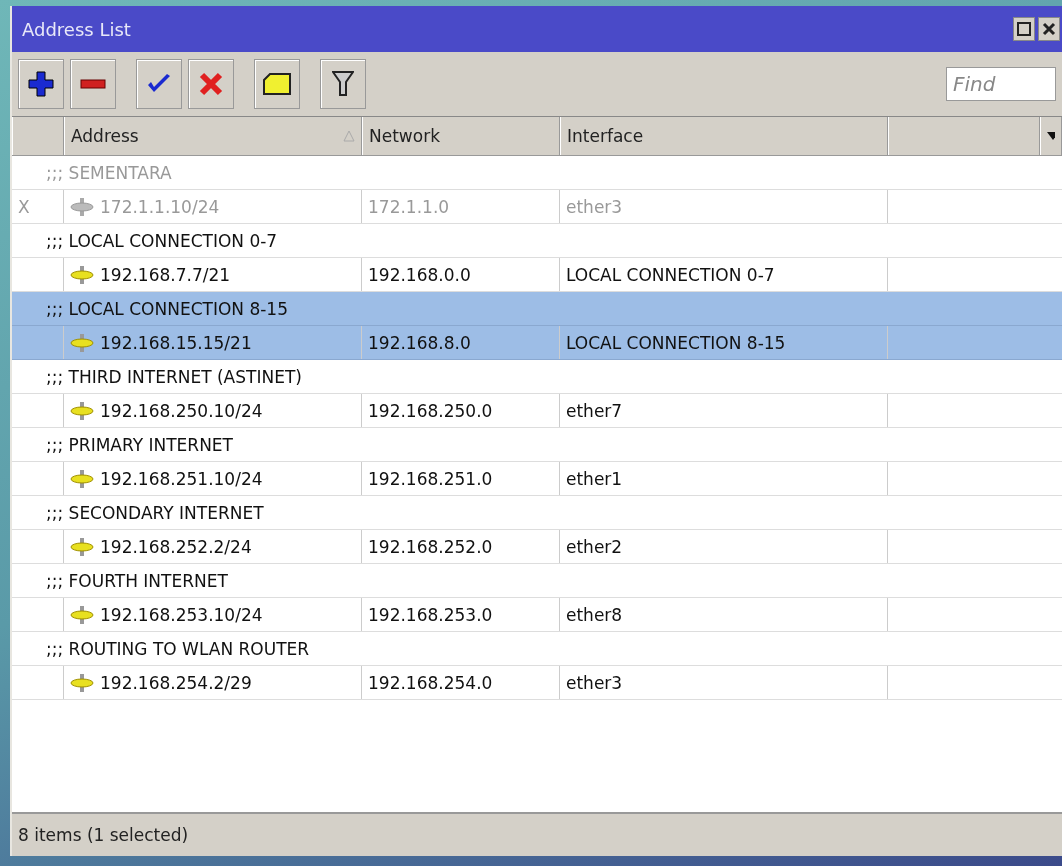 Image resolution: width=1062 pixels, height=866 pixels. I want to click on status-text: 8 items (1 selected), so click(103, 835).